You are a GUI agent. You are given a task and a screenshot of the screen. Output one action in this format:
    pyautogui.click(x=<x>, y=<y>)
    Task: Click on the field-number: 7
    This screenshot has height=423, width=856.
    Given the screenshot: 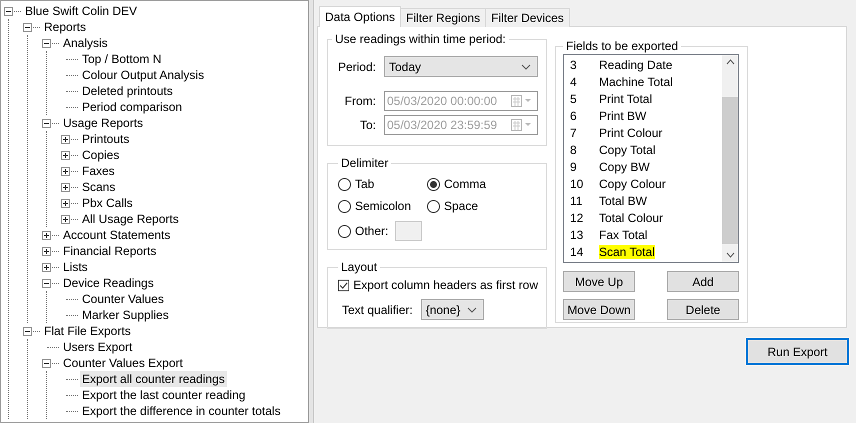 What is the action you would take?
    pyautogui.click(x=574, y=133)
    